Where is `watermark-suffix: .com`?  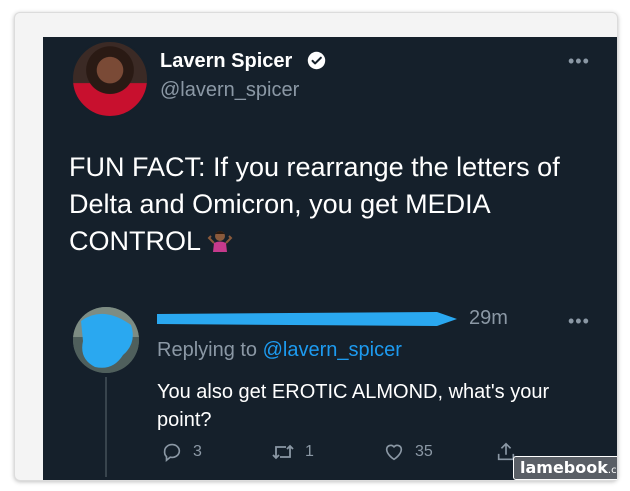 watermark-suffix: .com is located at coordinates (612, 470).